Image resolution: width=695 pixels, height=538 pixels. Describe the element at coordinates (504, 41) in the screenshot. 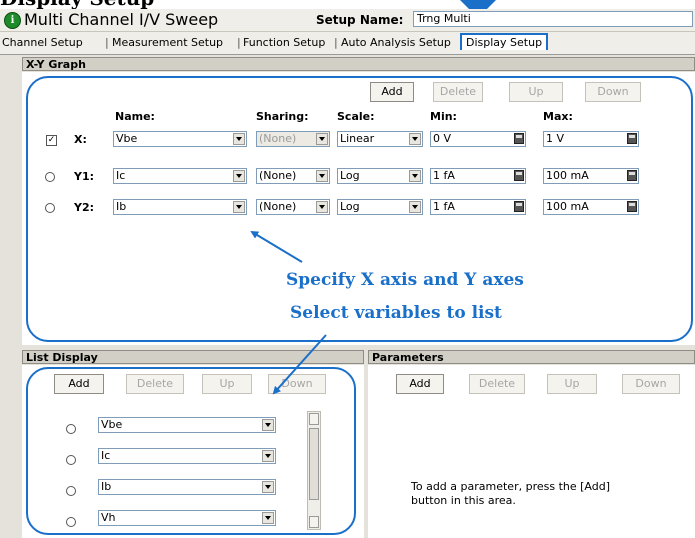

I see `tab-display-setup: Display Setup` at that location.